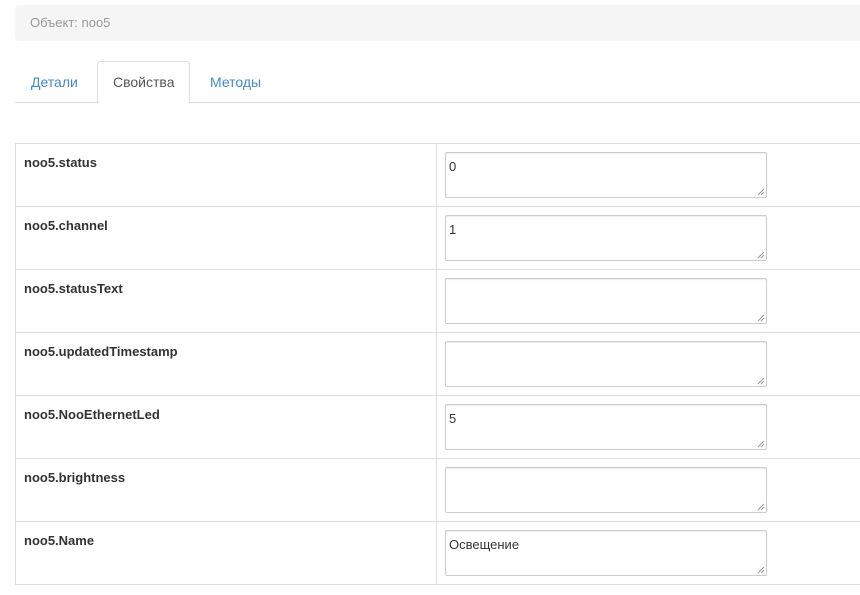 The width and height of the screenshot is (860, 595). What do you see at coordinates (606, 238) in the screenshot?
I see `property-value-field: 1` at bounding box center [606, 238].